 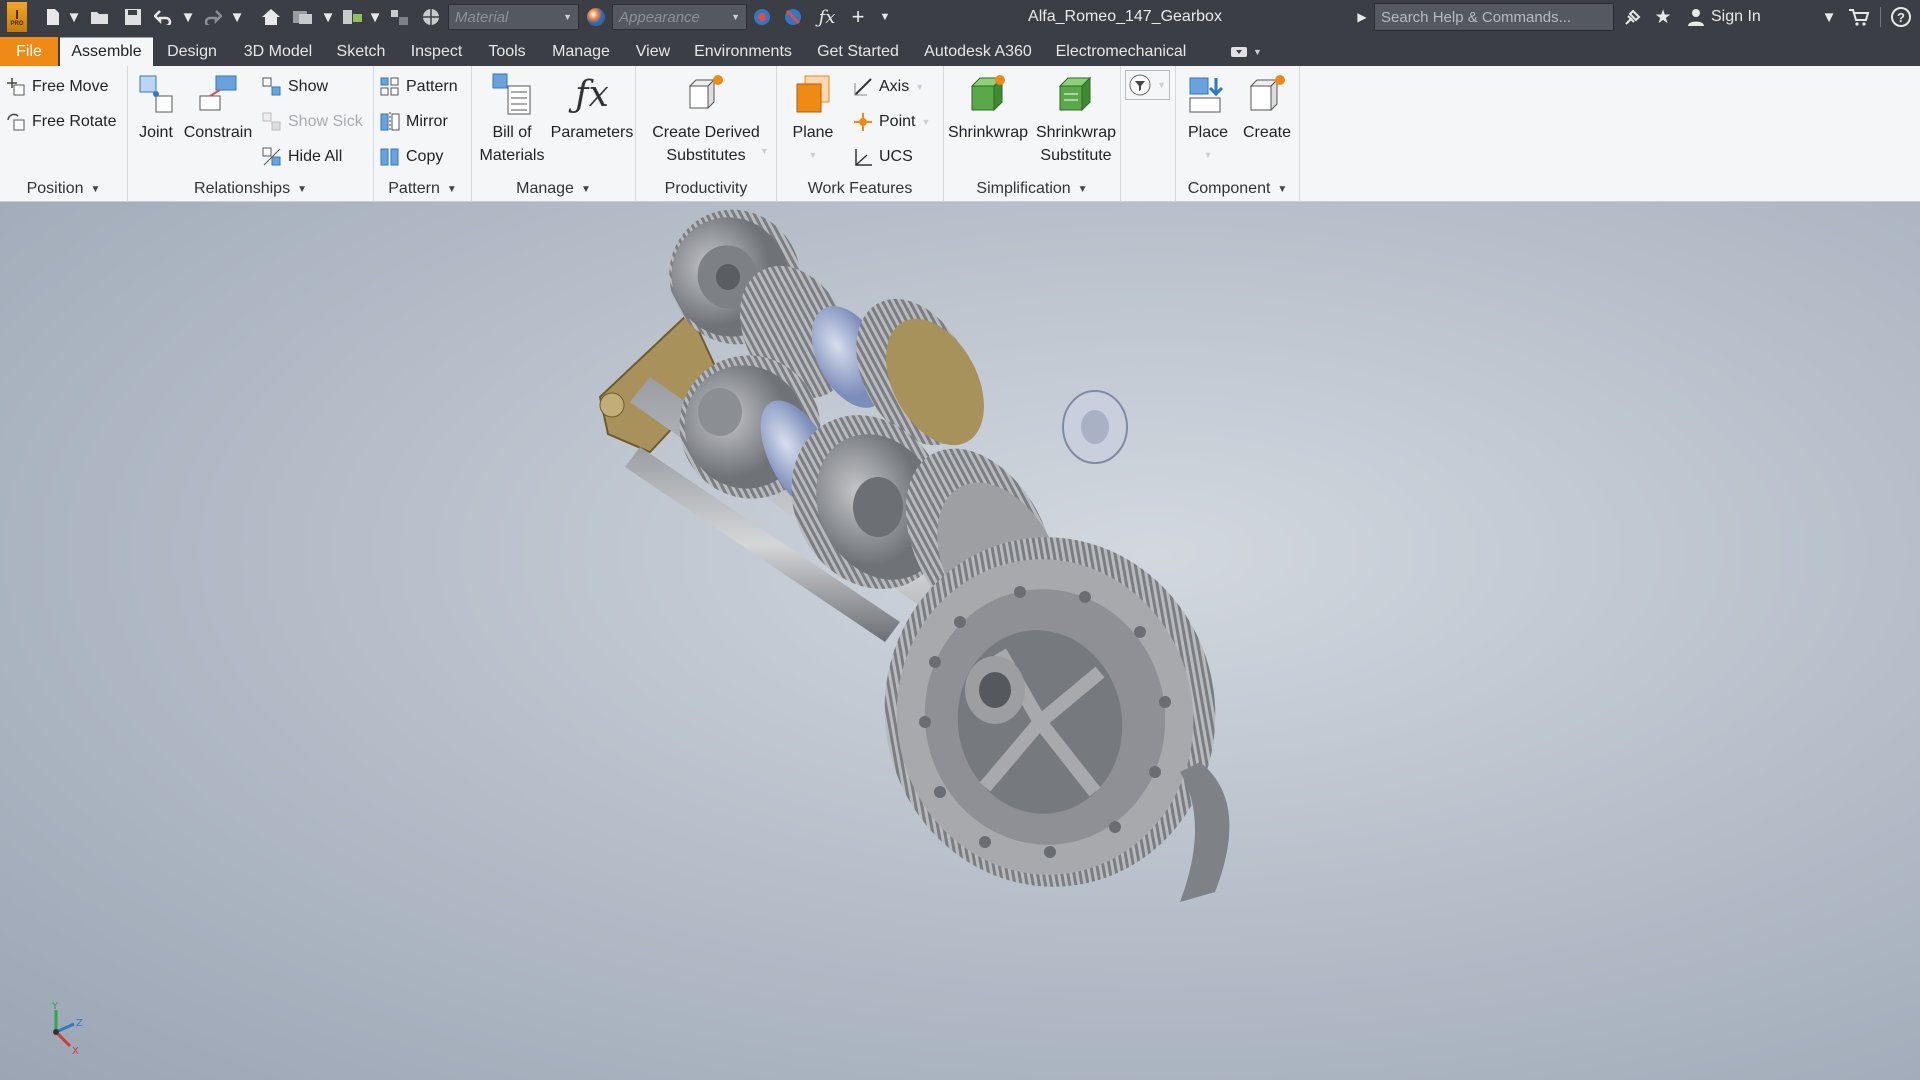 What do you see at coordinates (1633, 17) in the screenshot?
I see `communication-center-button` at bounding box center [1633, 17].